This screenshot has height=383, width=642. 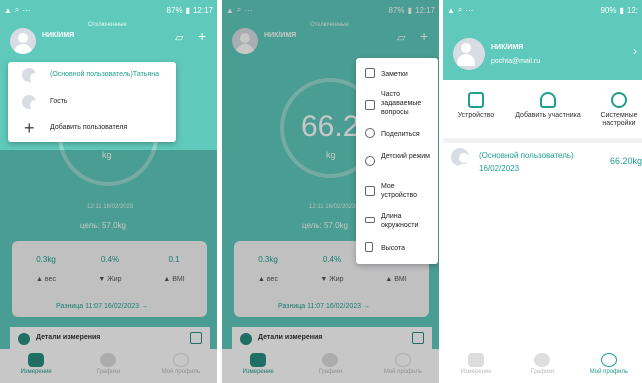 I want to click on scale-icon: ▱, so click(x=179, y=37).